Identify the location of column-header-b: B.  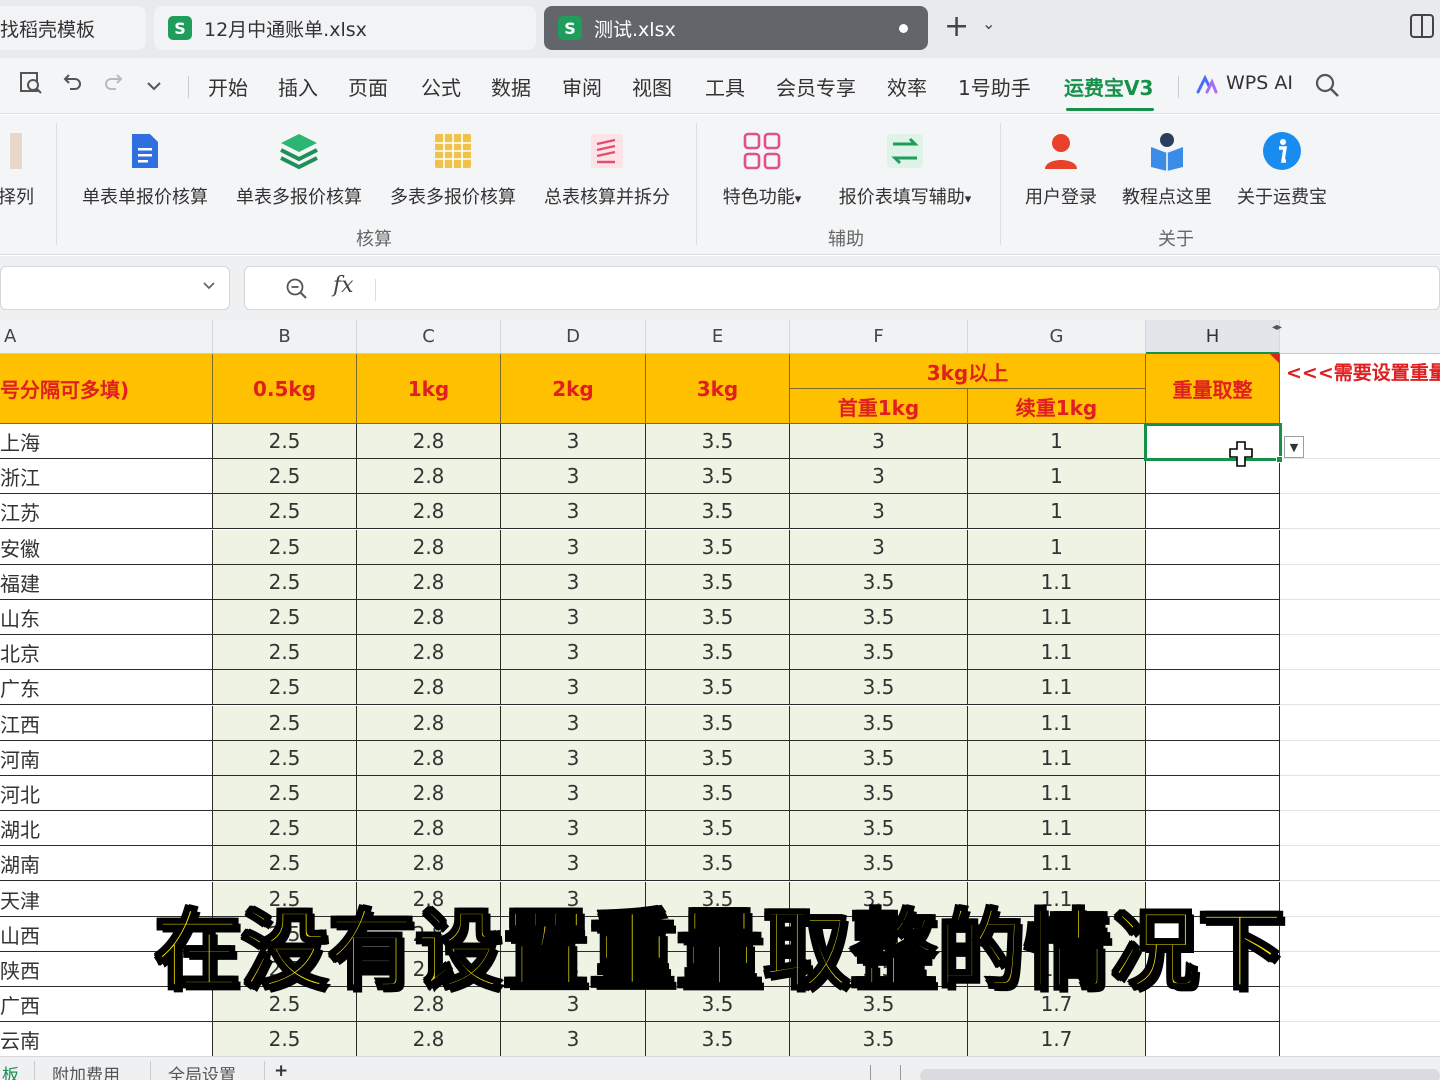
(285, 337).